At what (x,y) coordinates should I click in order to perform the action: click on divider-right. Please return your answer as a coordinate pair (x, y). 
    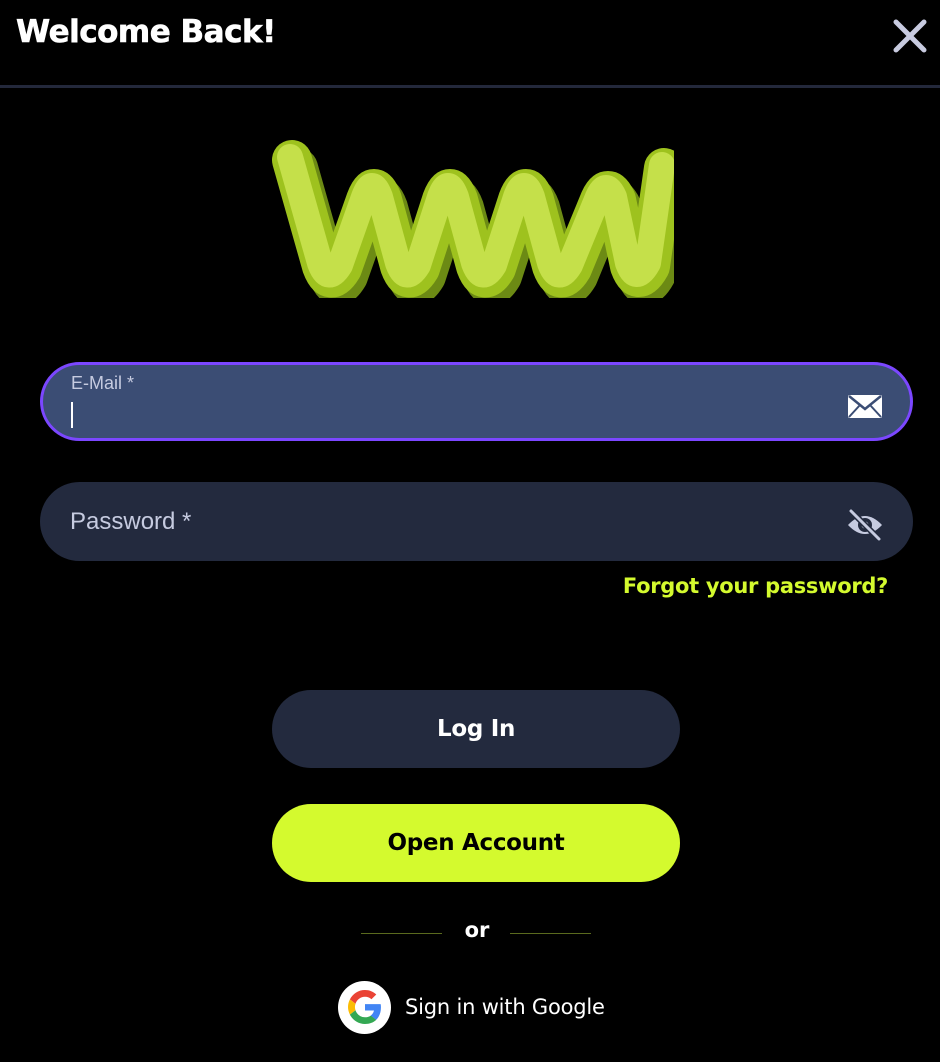
    Looking at the image, I should click on (550, 933).